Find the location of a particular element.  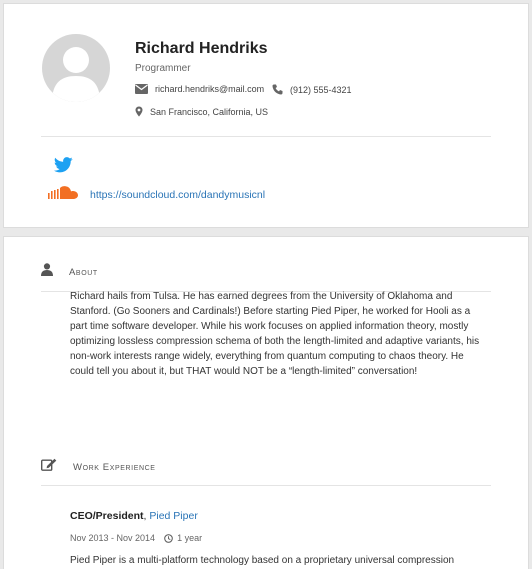

about-section-header: About is located at coordinates (69, 272).